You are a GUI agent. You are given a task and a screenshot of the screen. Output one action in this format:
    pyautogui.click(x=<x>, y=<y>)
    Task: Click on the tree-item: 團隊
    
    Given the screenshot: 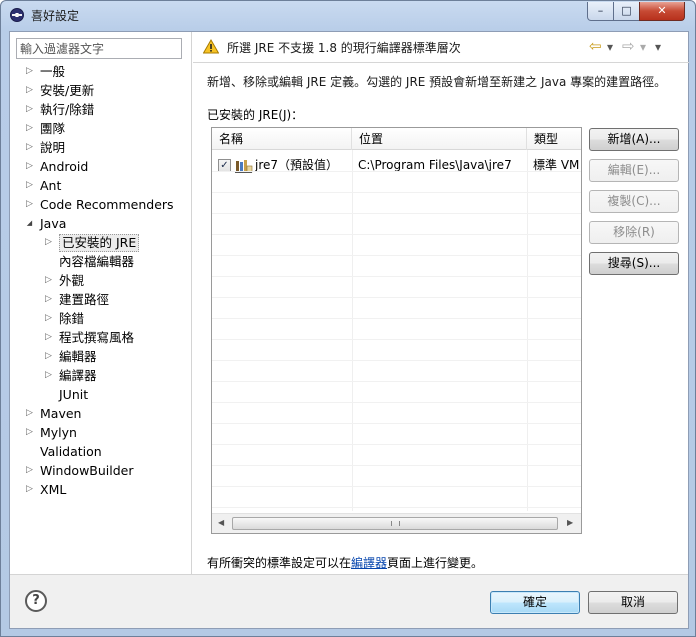 What is the action you would take?
    pyautogui.click(x=101, y=128)
    